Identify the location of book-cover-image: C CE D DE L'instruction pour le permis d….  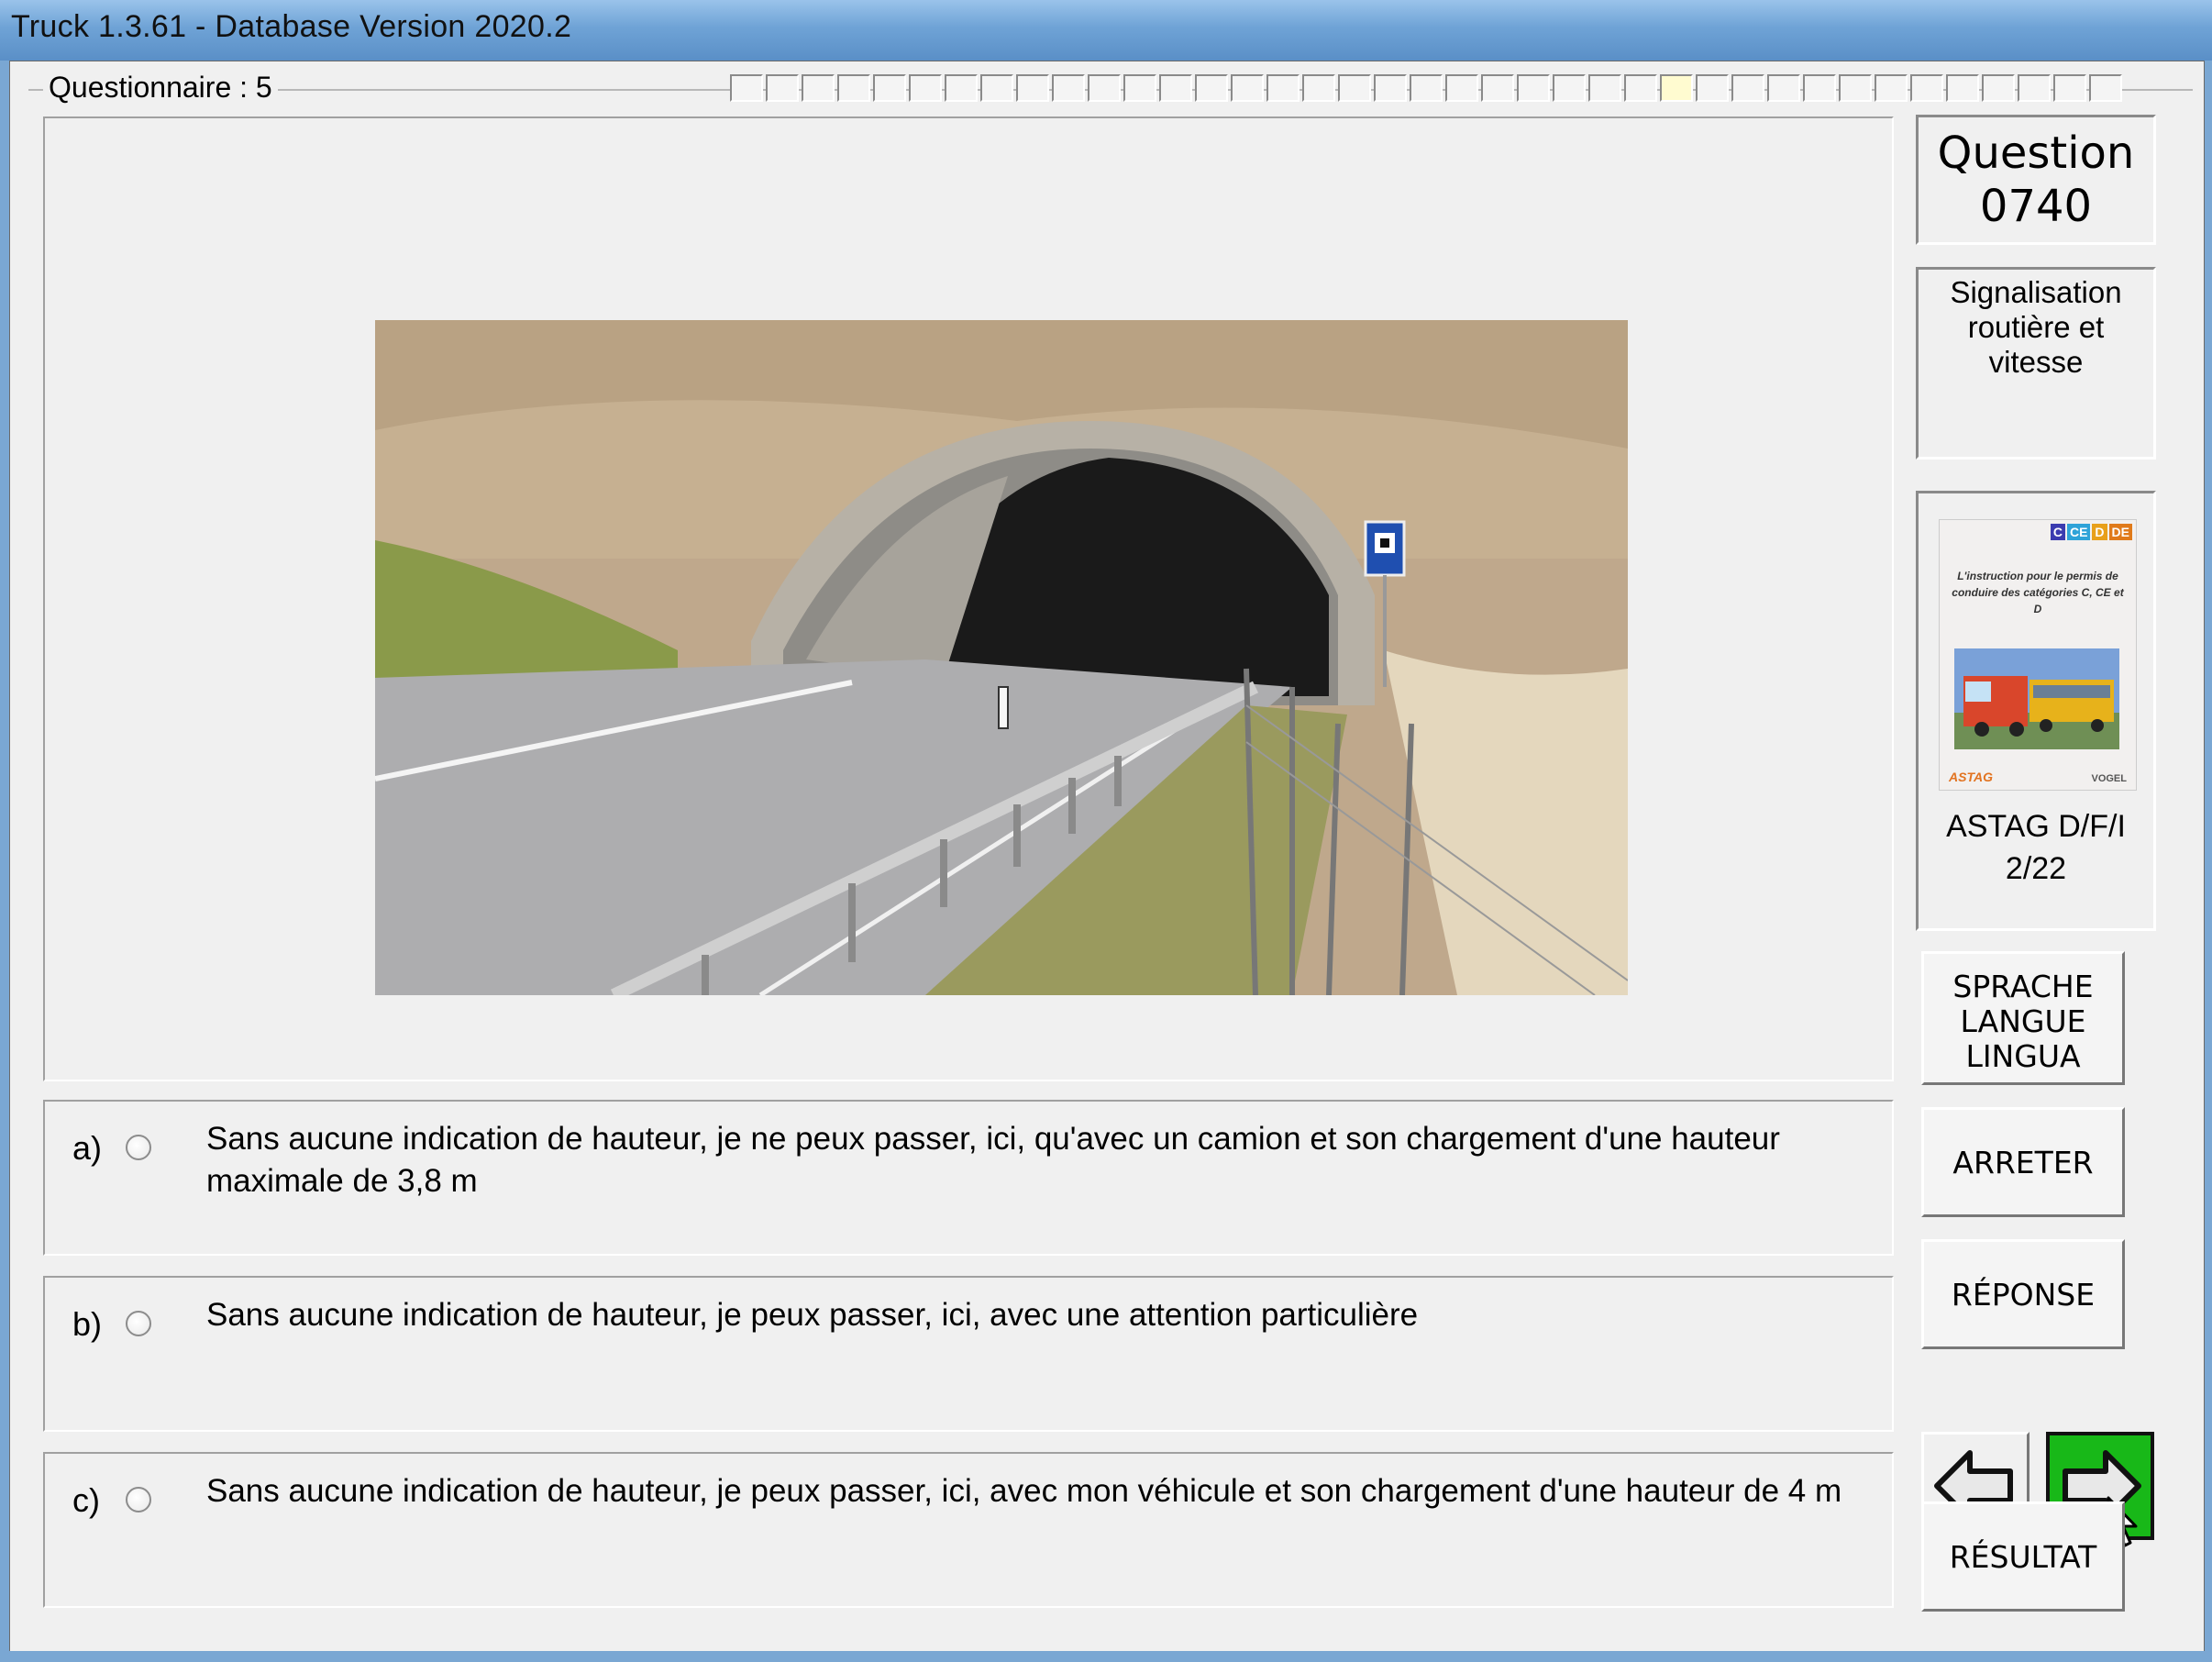
(2038, 655).